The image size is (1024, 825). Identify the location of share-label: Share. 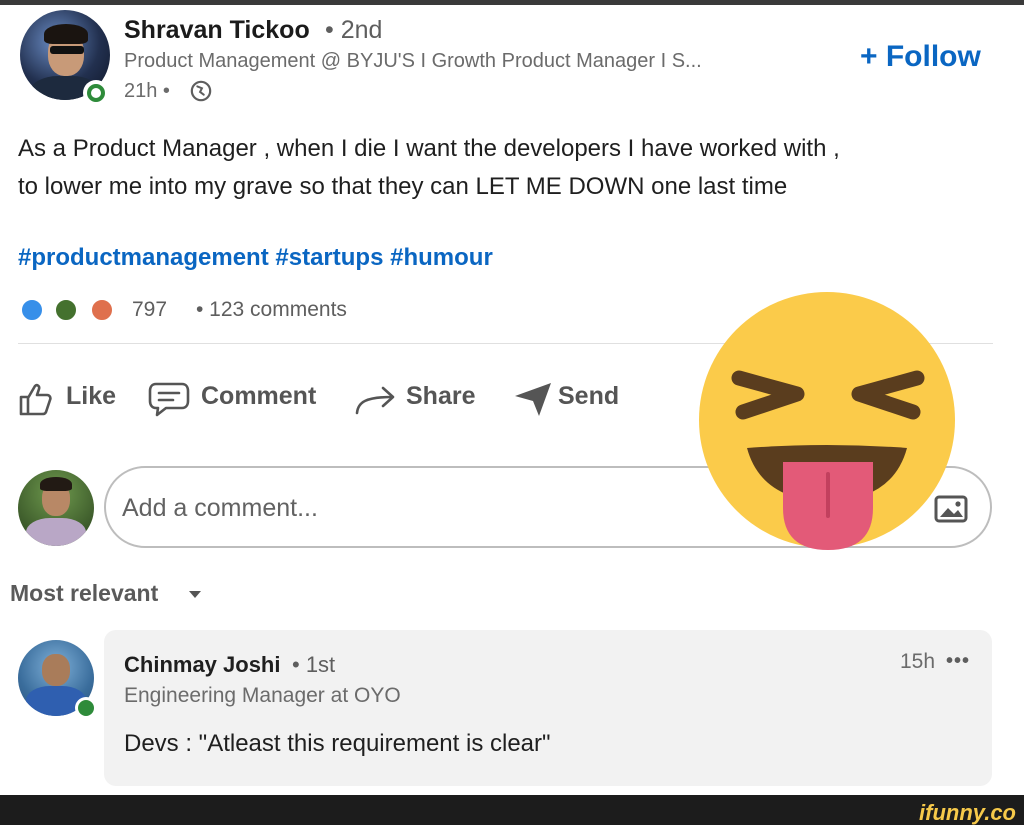
(441, 396).